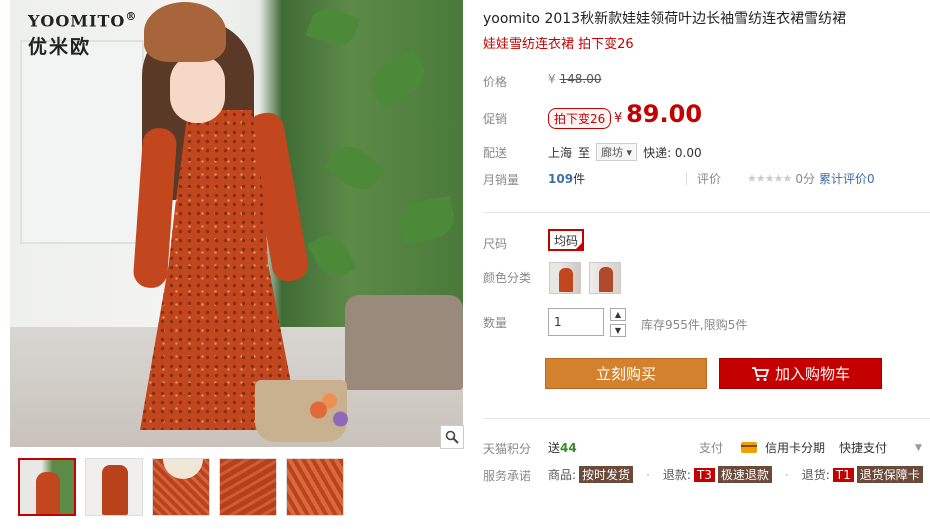 This screenshot has height=529, width=930. What do you see at coordinates (495, 82) in the screenshot?
I see `price-label: 价格` at bounding box center [495, 82].